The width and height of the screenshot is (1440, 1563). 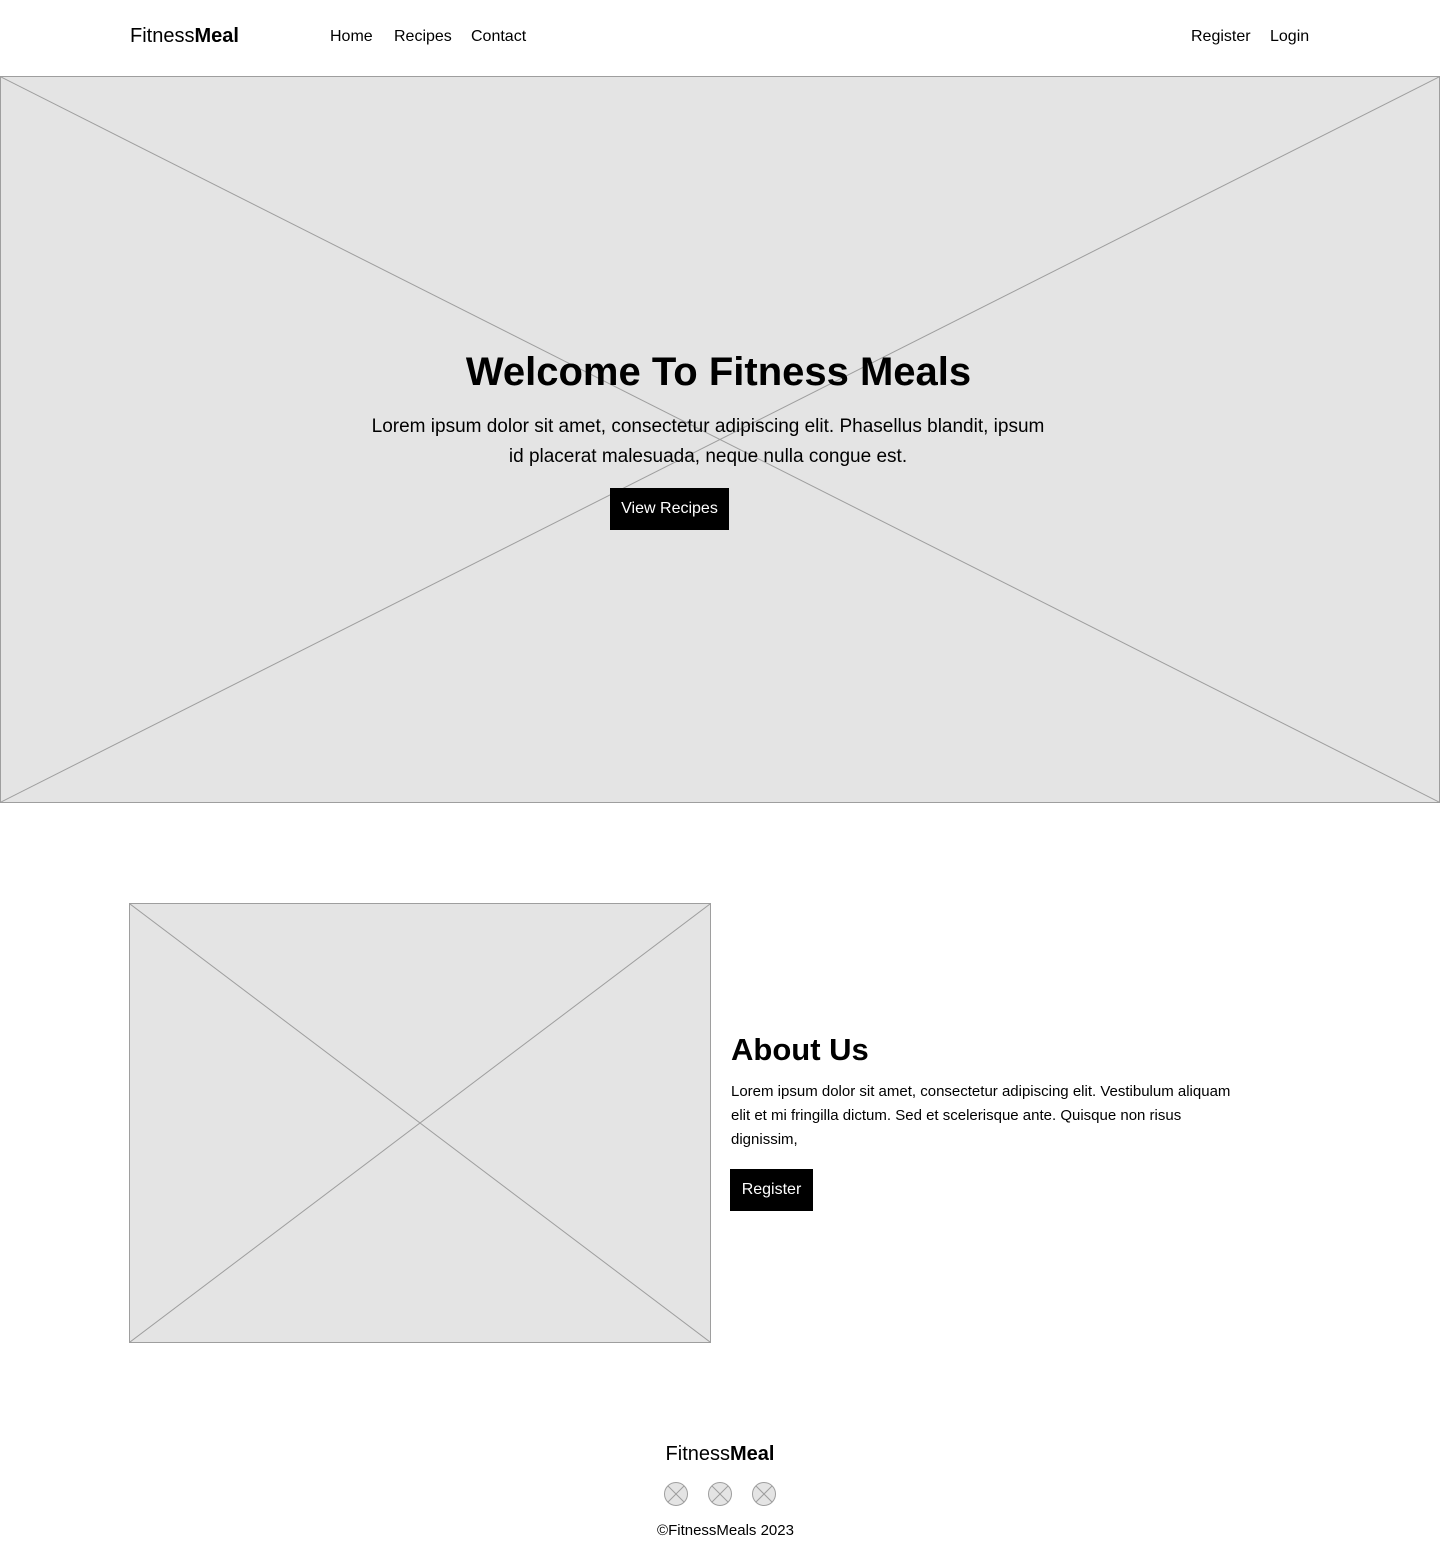 What do you see at coordinates (669, 509) in the screenshot?
I see `view-recipes-button: View Recipes` at bounding box center [669, 509].